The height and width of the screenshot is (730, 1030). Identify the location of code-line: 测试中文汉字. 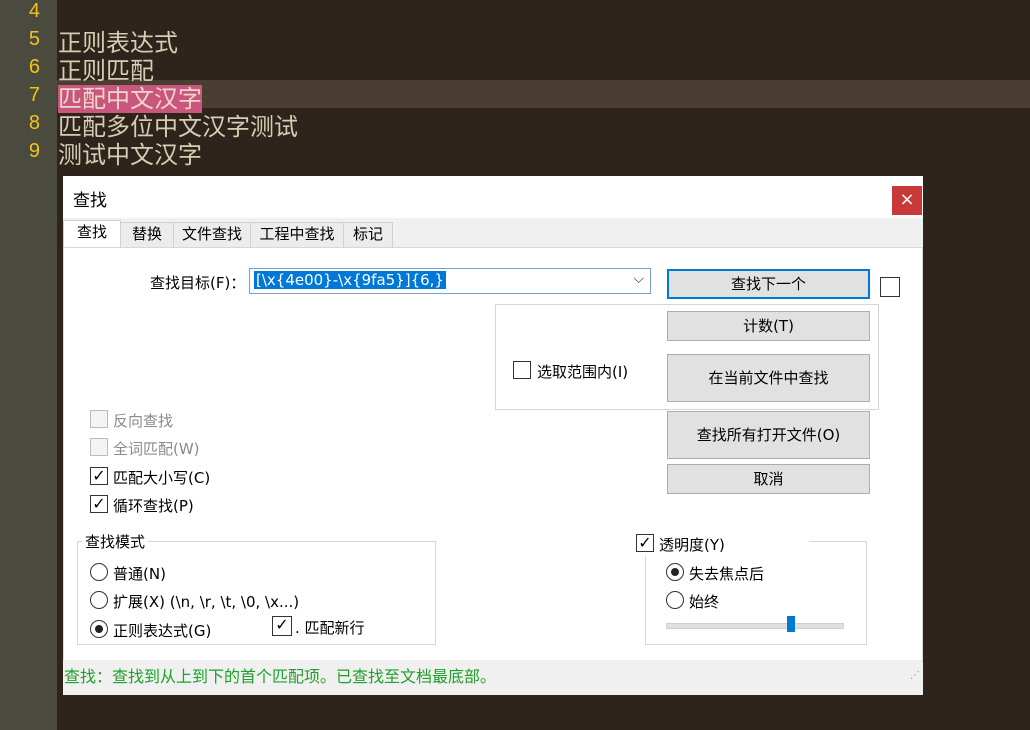
(130, 152).